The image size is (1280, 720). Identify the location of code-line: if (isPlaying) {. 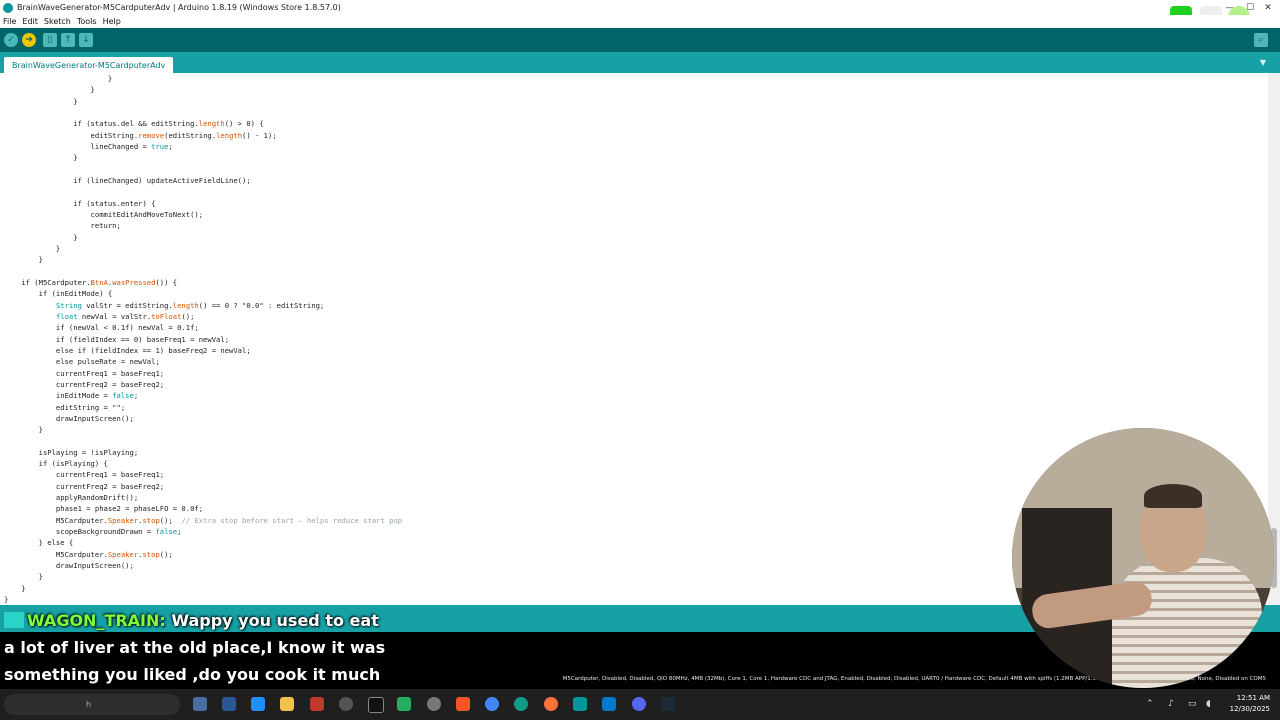
(56, 464).